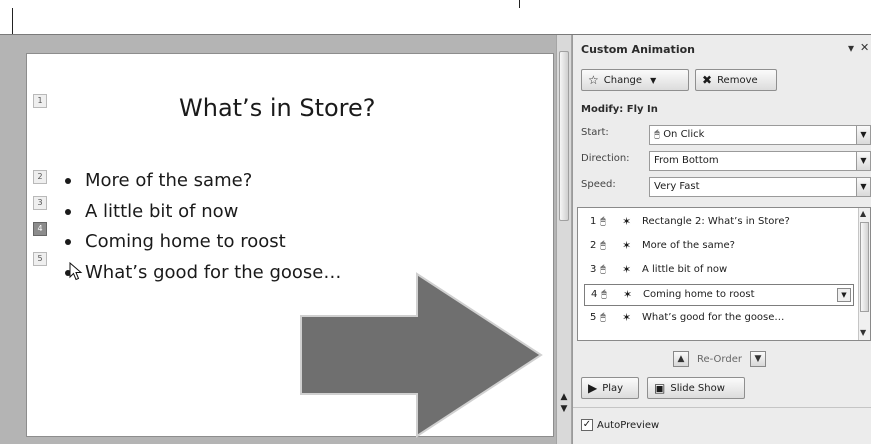 The height and width of the screenshot is (444, 871). What do you see at coordinates (593, 388) in the screenshot?
I see `play-icon: ▶` at bounding box center [593, 388].